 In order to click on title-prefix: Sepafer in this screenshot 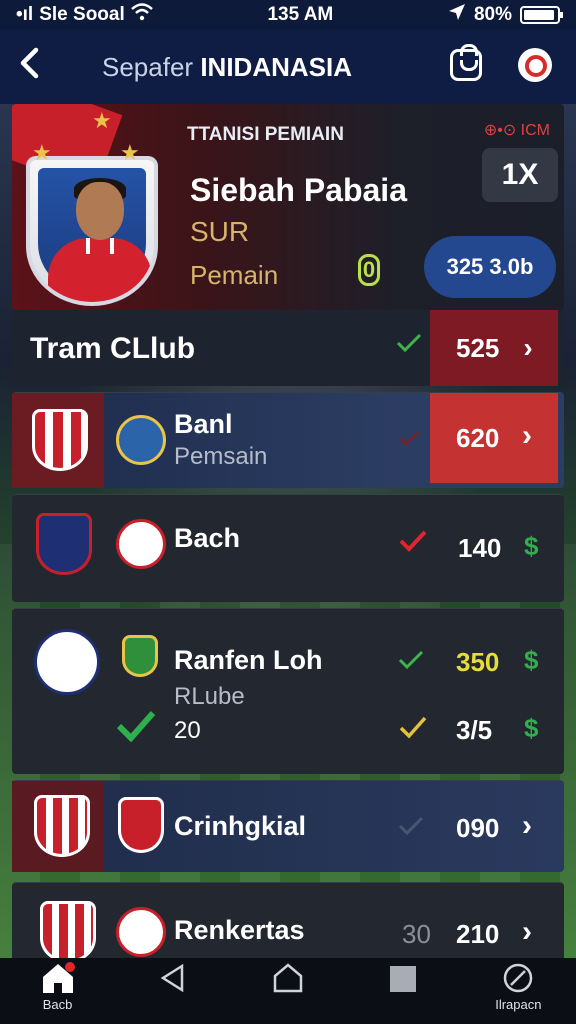, I will do `click(148, 66)`.